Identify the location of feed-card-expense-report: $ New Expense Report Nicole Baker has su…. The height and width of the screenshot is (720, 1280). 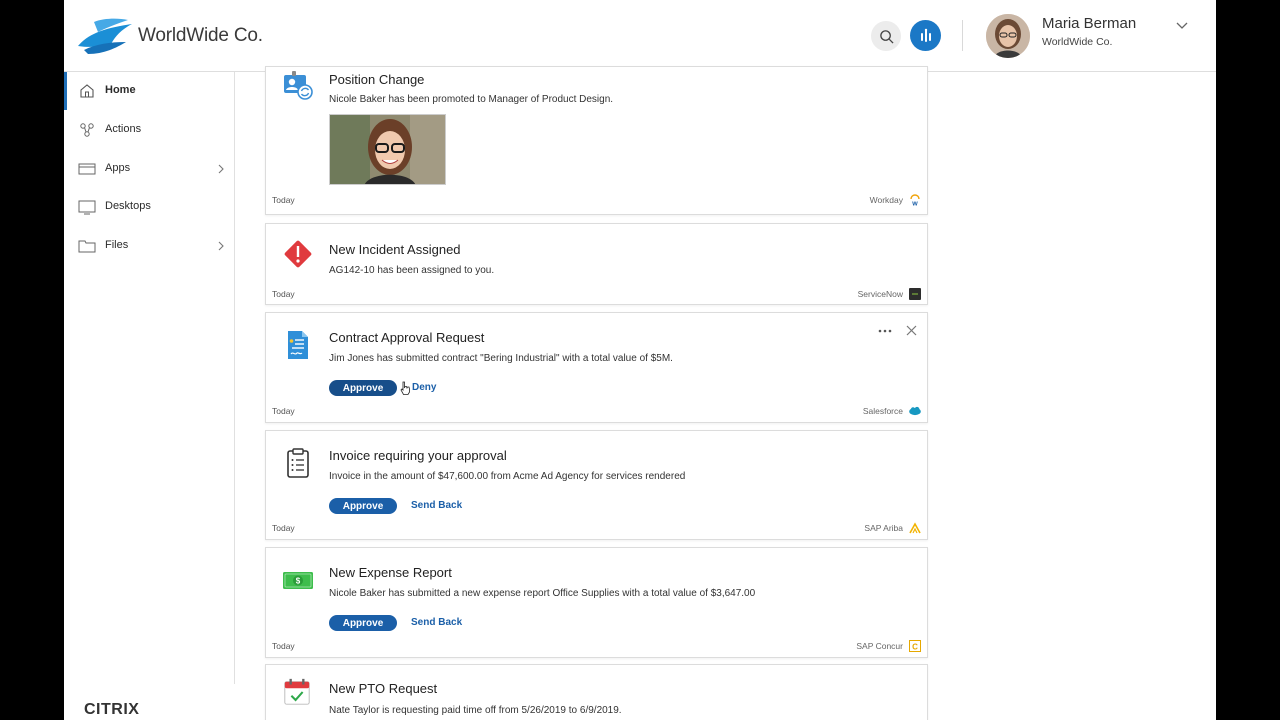
(596, 602).